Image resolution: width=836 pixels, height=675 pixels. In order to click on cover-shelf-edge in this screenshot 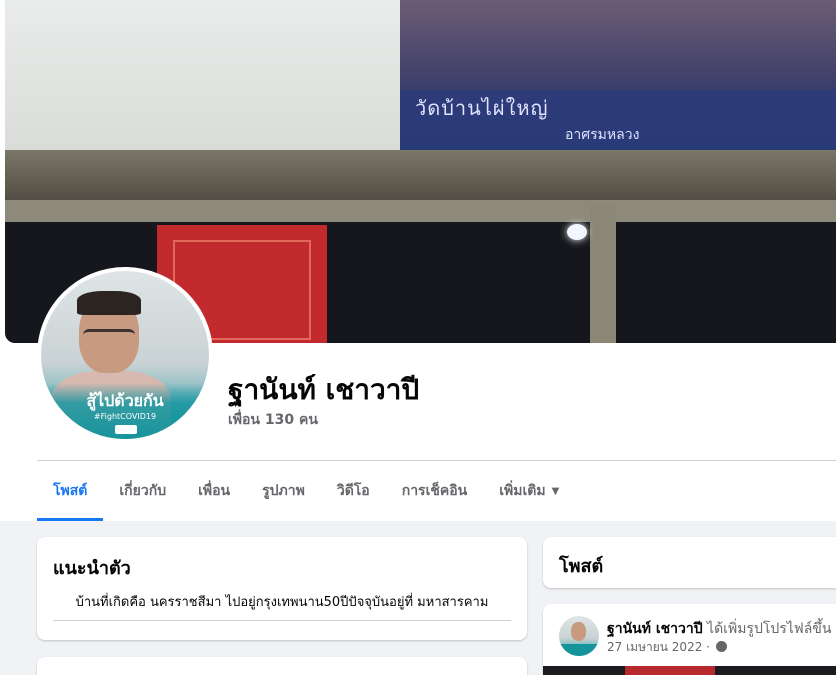, I will do `click(420, 211)`.